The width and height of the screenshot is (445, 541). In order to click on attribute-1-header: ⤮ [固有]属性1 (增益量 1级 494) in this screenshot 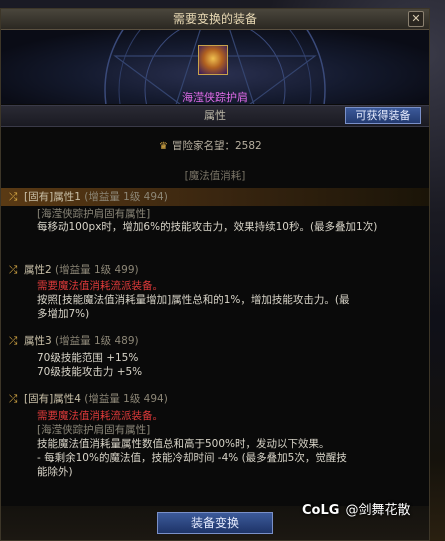, I will do `click(88, 197)`.